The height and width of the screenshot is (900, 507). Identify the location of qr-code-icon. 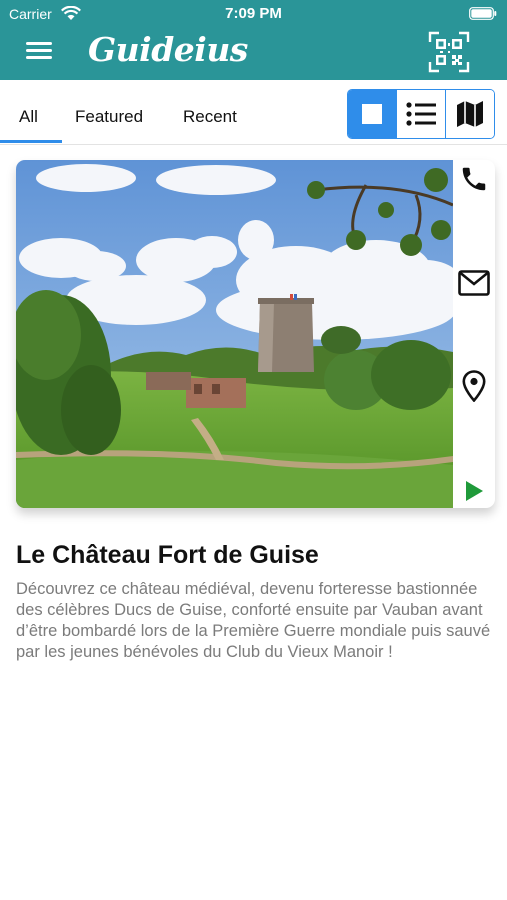
(449, 52).